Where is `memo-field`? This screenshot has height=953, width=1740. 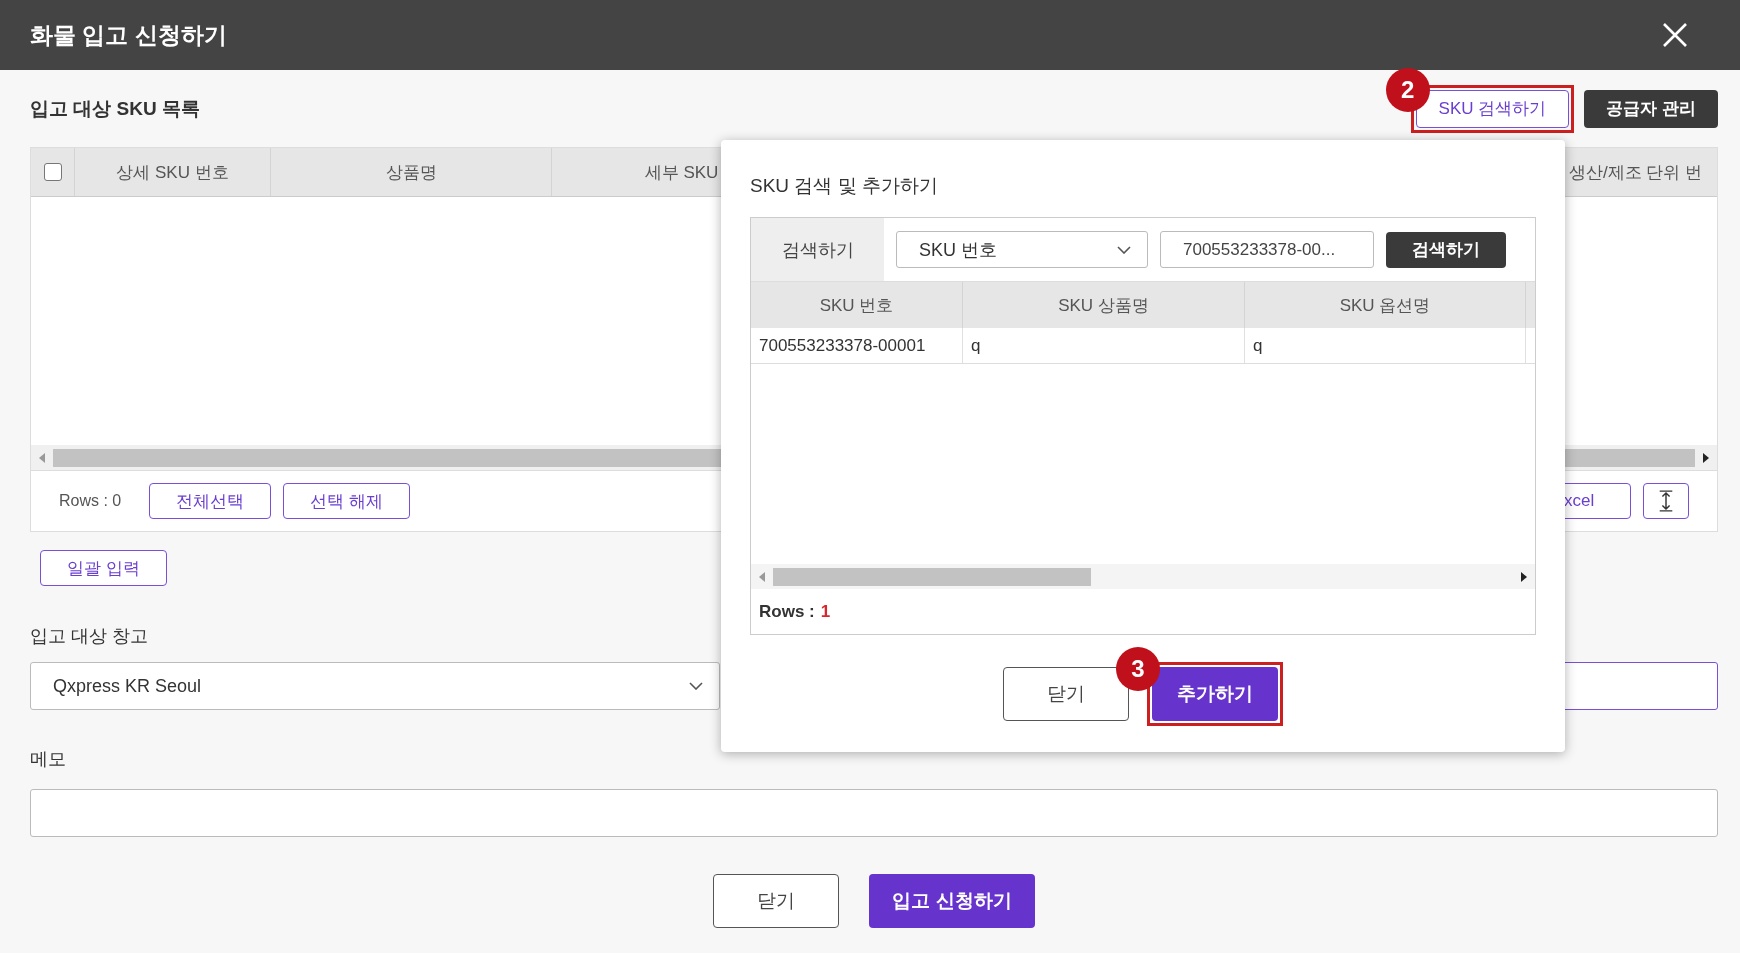 memo-field is located at coordinates (874, 813).